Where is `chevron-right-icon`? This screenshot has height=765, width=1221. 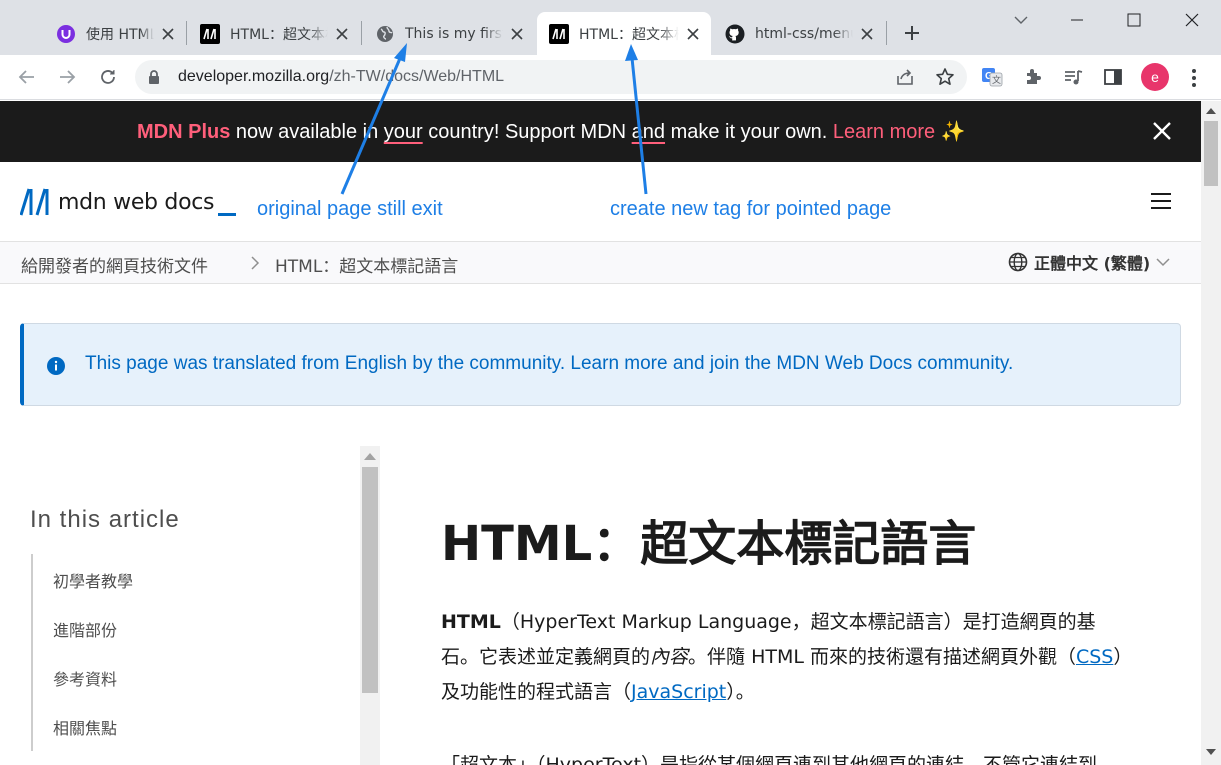
chevron-right-icon is located at coordinates (255, 264).